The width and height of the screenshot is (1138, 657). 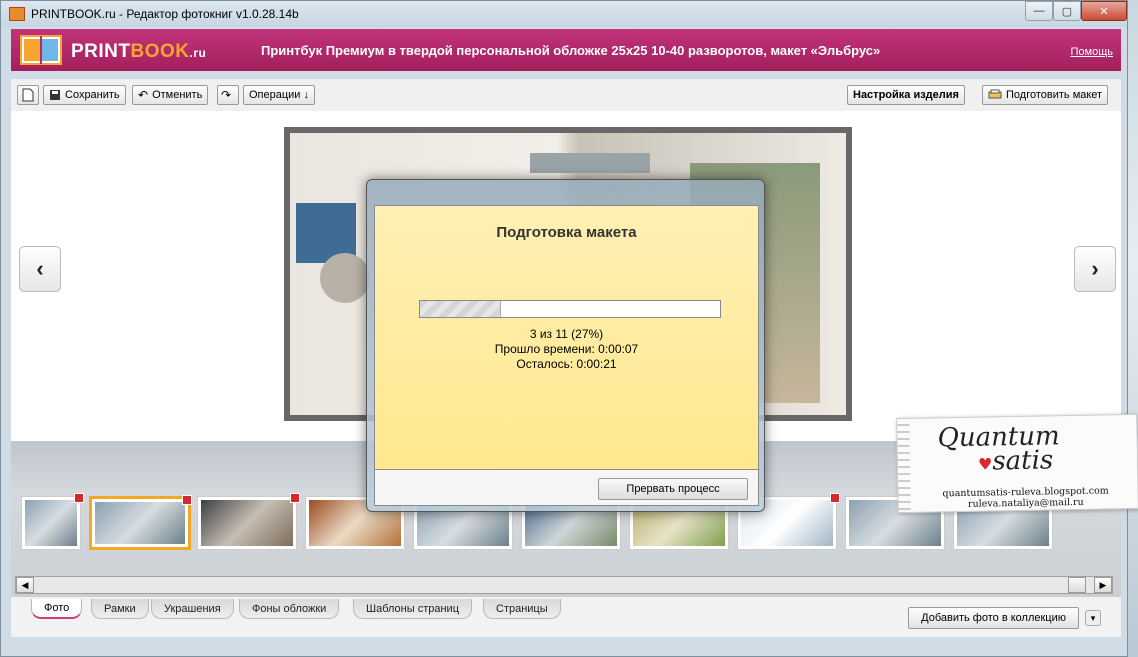 I want to click on elapsed-time: Прошло времени: 0:00:07, so click(x=566, y=349).